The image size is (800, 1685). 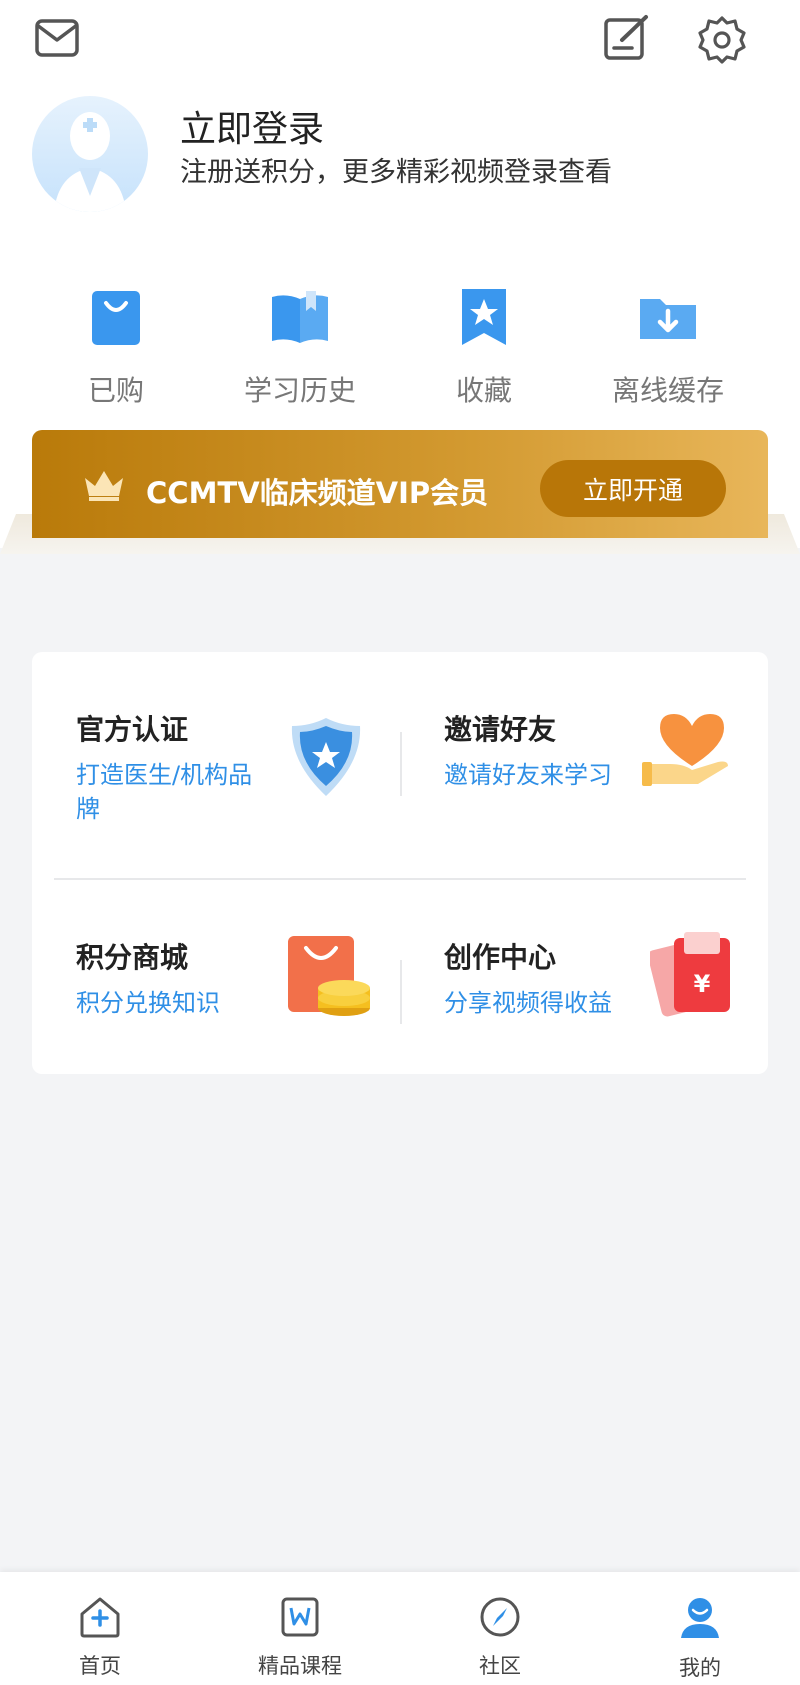 What do you see at coordinates (500, 1666) in the screenshot?
I see `tab-label: 社区` at bounding box center [500, 1666].